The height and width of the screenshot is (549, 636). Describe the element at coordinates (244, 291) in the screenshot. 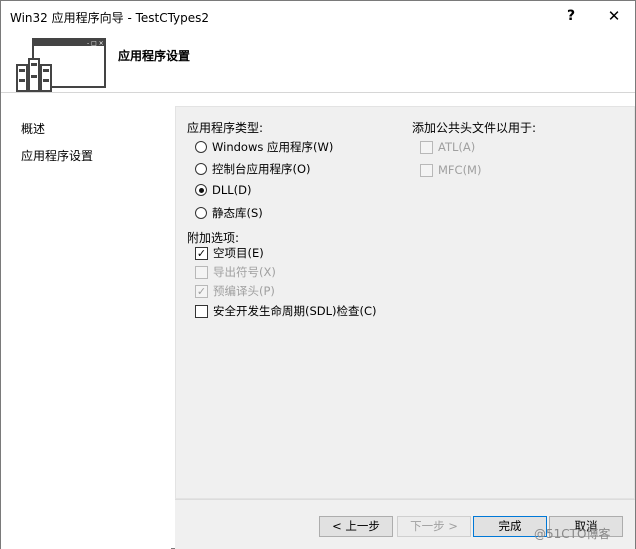

I see `checkbox-label: 预编译头(P)` at that location.